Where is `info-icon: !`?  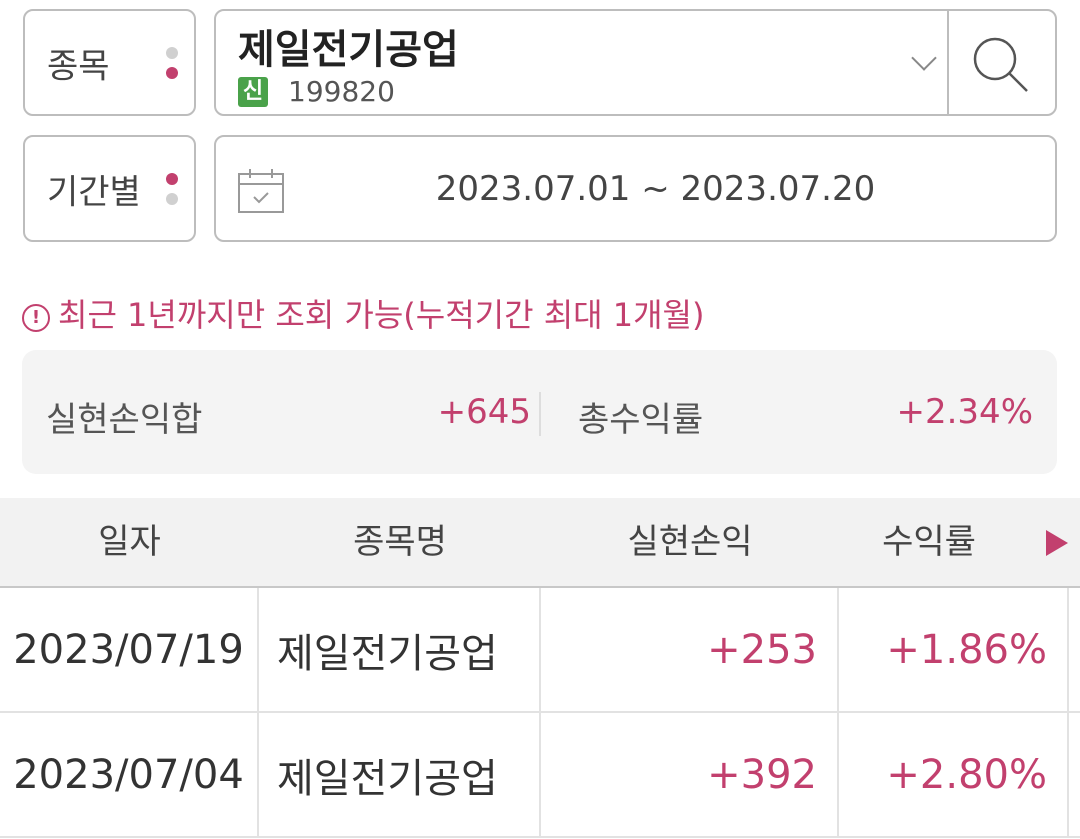 info-icon: ! is located at coordinates (36, 318).